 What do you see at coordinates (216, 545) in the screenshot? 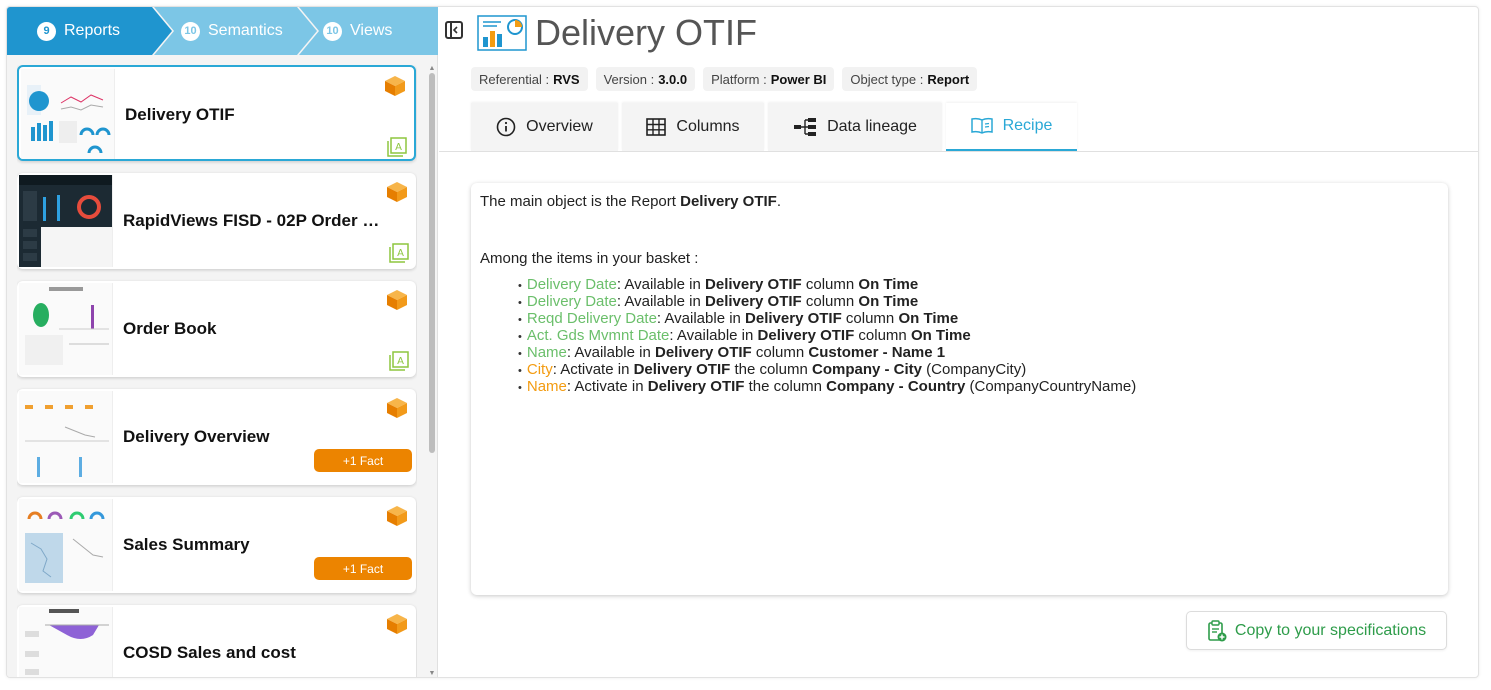
I see `report-card-sales-summary: Sales Summary +1 Fact` at bounding box center [216, 545].